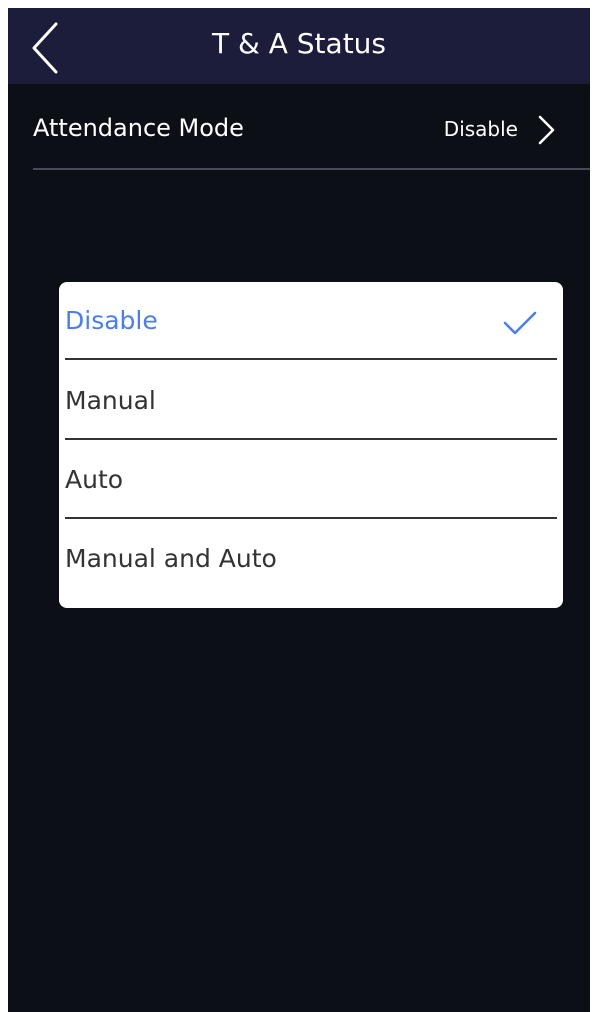 This screenshot has width=602, height=1012. I want to click on checkmark-icon, so click(520, 323).